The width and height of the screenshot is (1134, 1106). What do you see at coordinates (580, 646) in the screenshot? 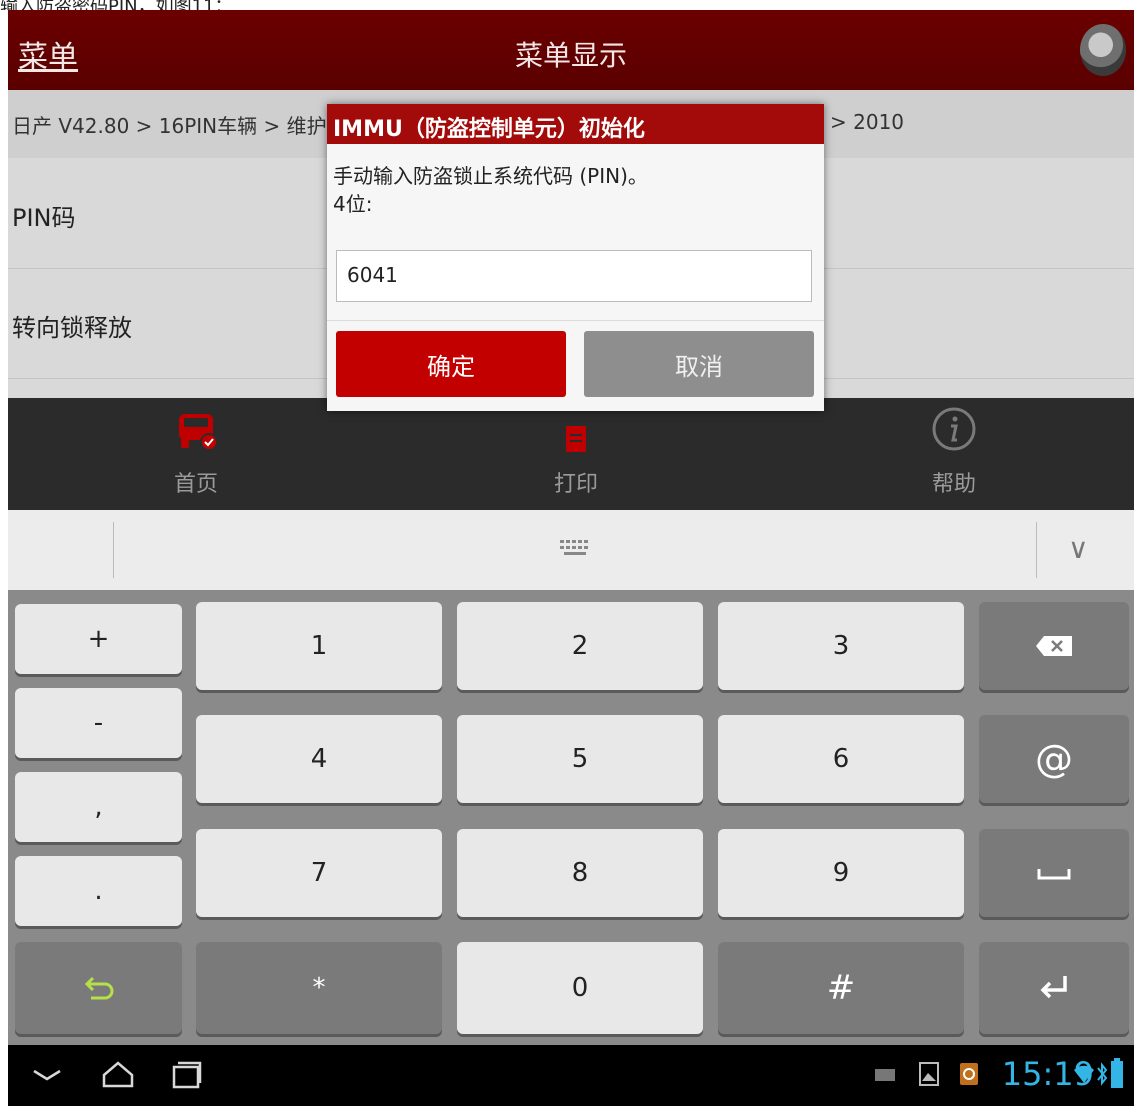
I see `key-2: 2` at bounding box center [580, 646].